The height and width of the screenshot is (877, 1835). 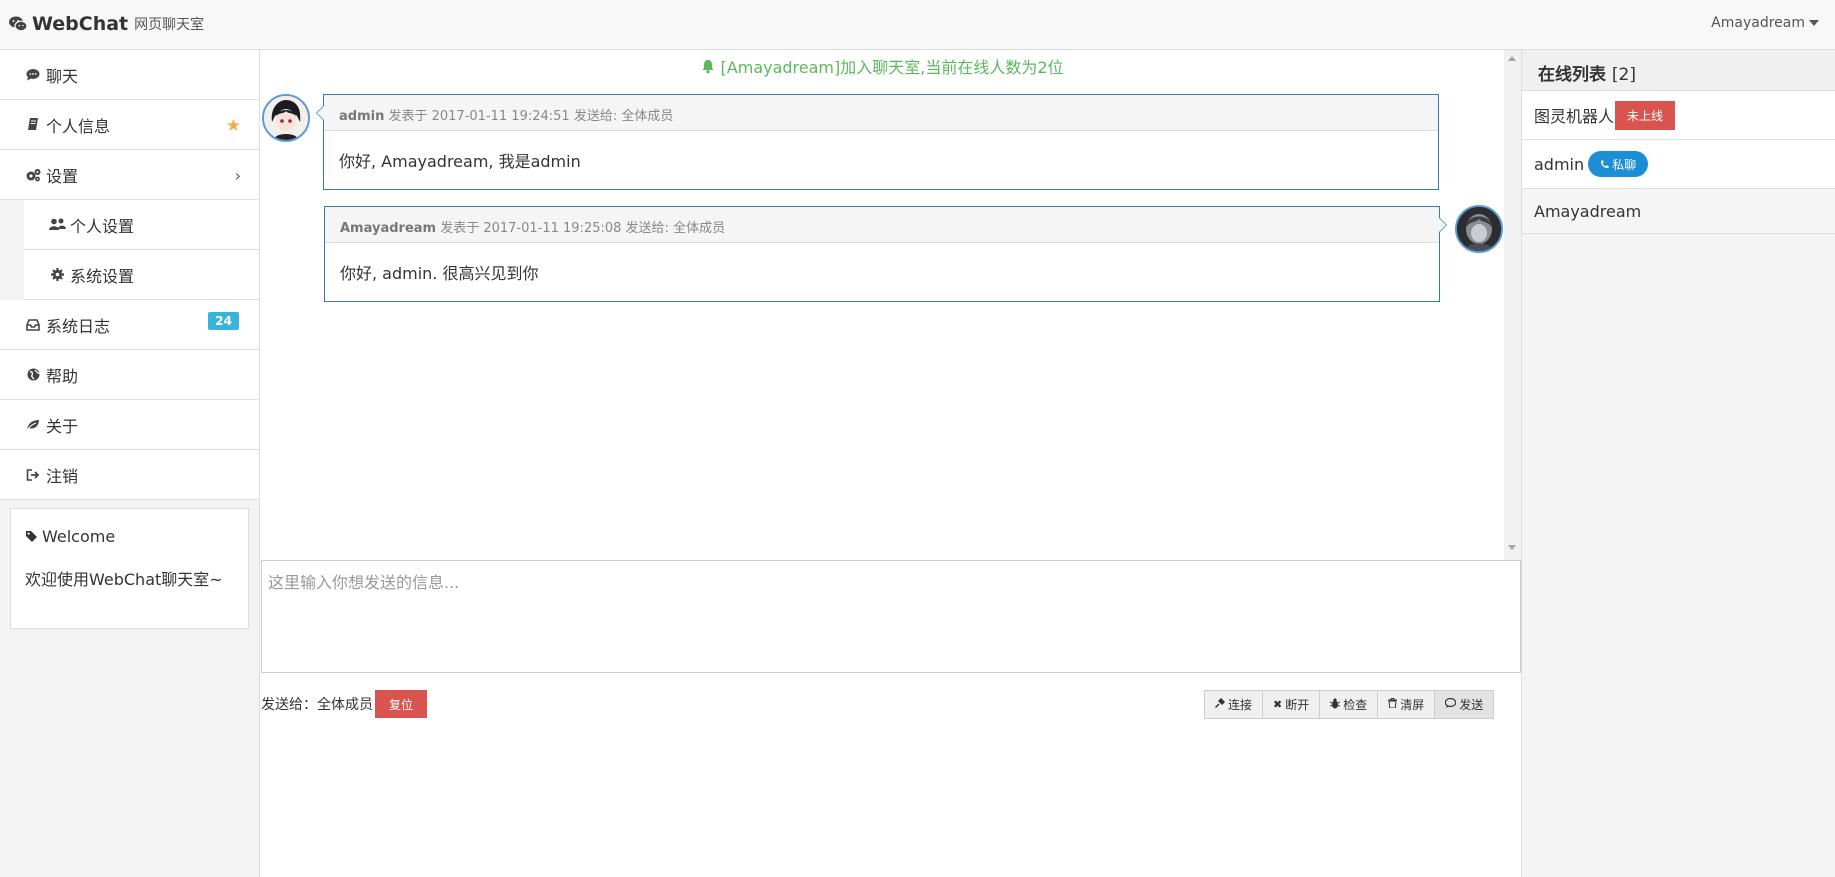 I want to click on check-button: 检查, so click(x=1349, y=704).